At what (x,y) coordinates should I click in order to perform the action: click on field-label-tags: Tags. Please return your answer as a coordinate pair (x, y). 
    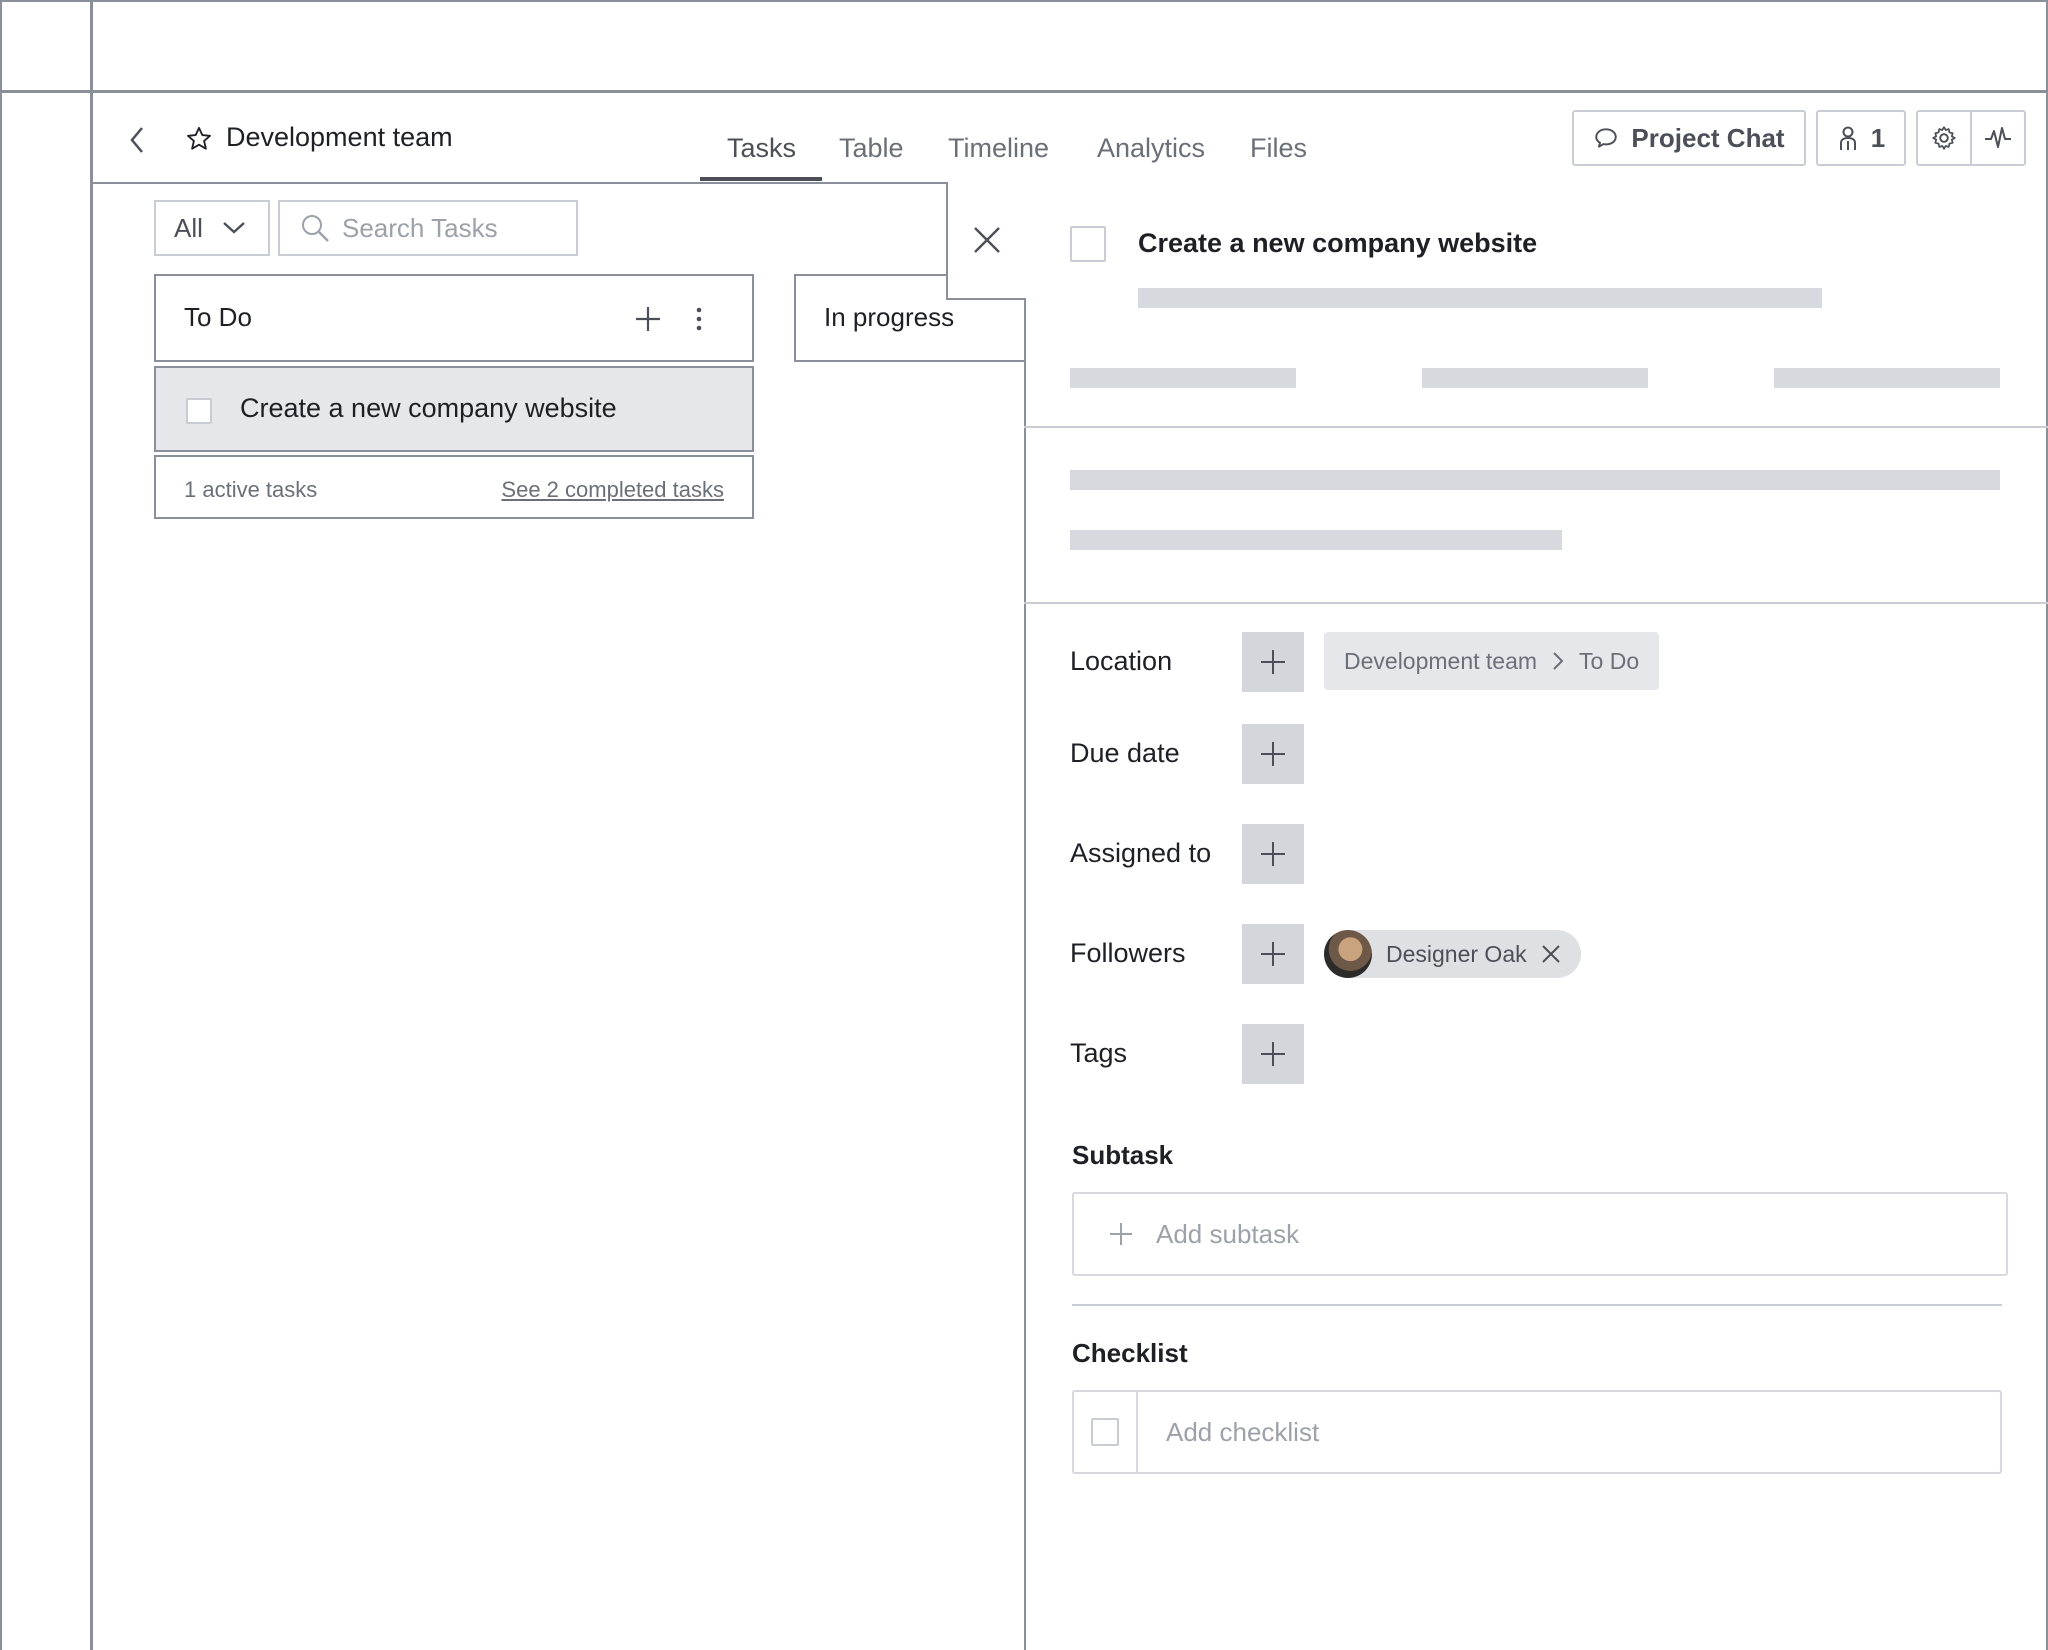
    Looking at the image, I should click on (1099, 1053).